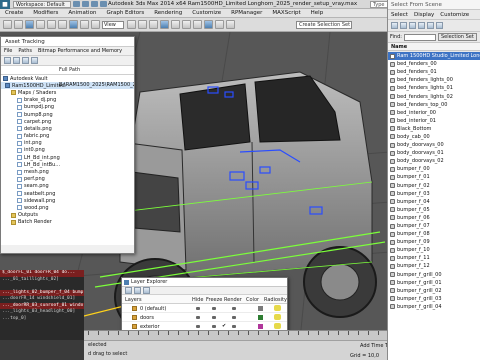 This screenshot has width=480, height=360. What do you see at coordinates (67, 92) in the screenshot?
I see `asset-row: Maps / Shaders` at bounding box center [67, 92].